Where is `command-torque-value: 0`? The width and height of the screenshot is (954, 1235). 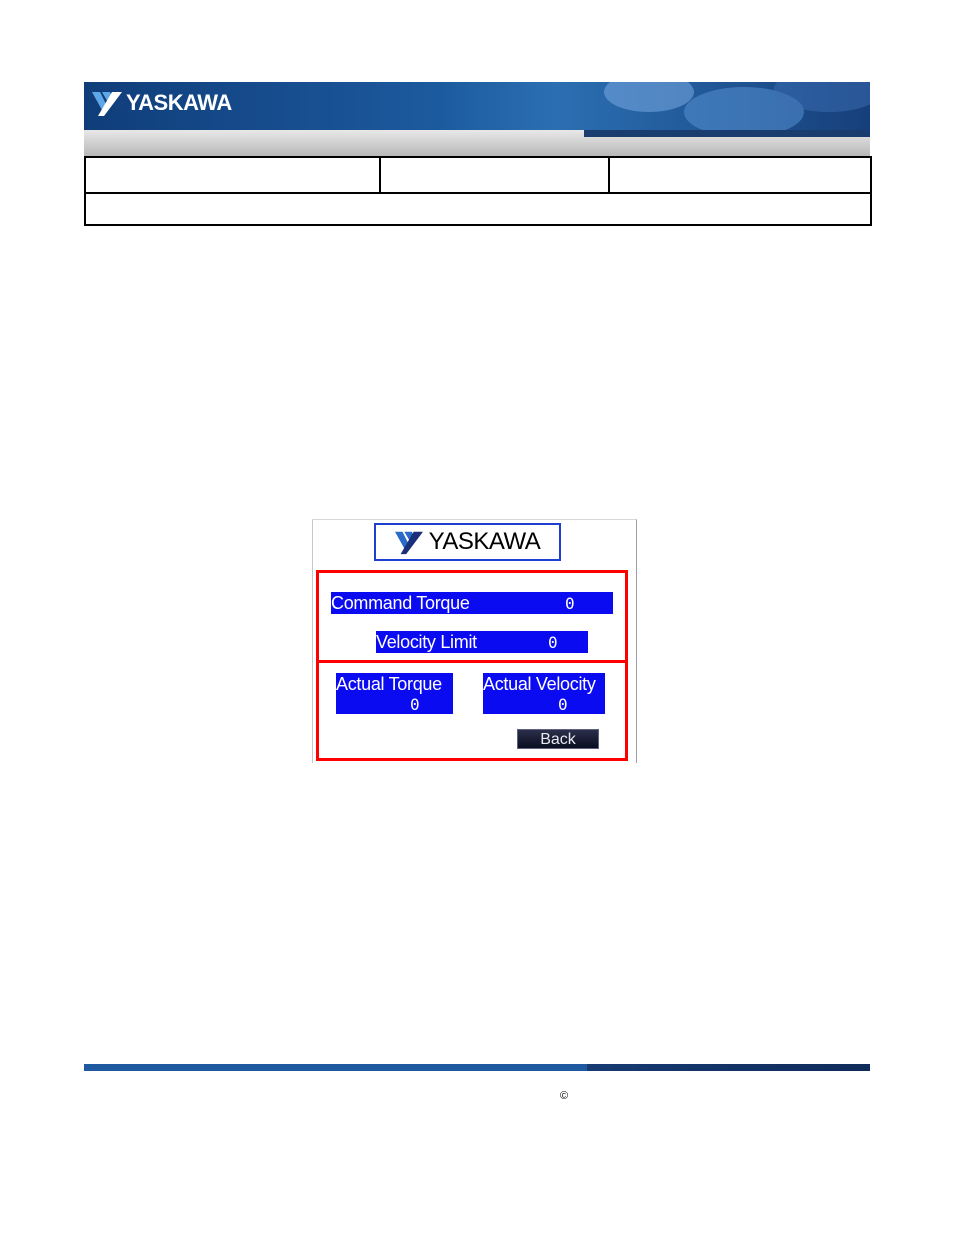 command-torque-value: 0 is located at coordinates (570, 603).